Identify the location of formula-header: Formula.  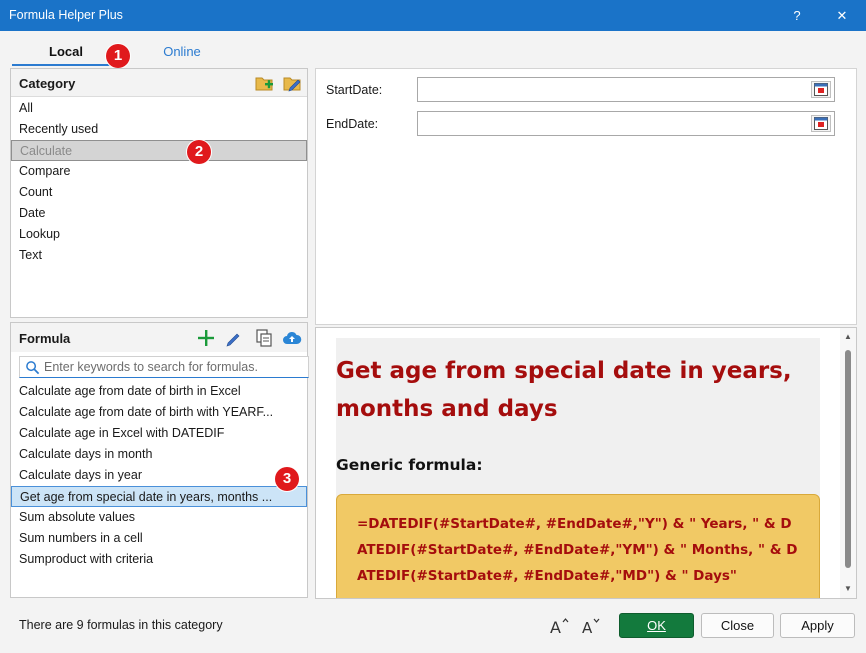
(159, 337).